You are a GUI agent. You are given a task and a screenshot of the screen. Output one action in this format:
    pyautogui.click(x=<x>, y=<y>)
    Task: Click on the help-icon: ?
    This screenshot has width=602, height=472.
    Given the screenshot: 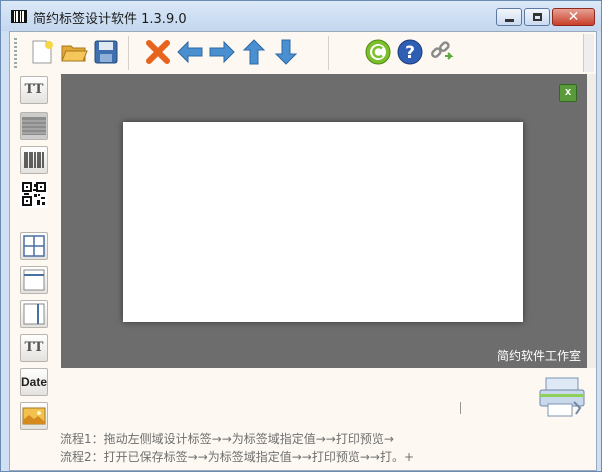 What is the action you would take?
    pyautogui.click(x=410, y=52)
    